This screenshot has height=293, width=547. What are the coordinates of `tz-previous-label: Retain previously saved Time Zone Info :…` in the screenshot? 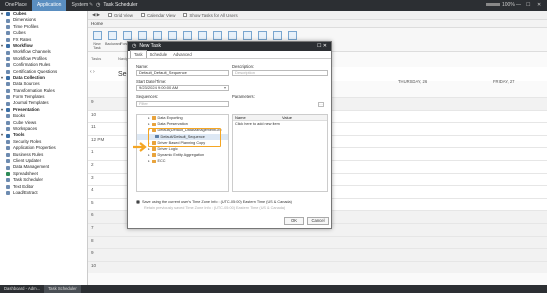 It's located at (215, 208).